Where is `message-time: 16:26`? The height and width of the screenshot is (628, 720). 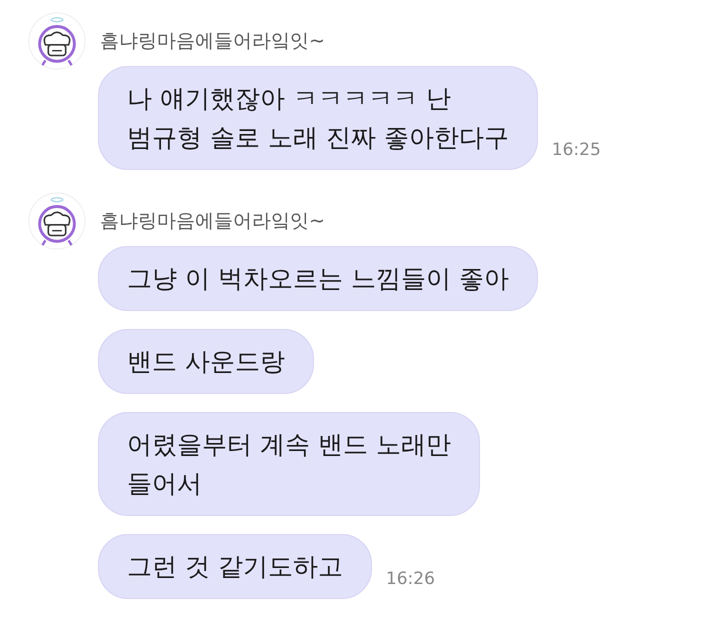
message-time: 16:26 is located at coordinates (410, 579).